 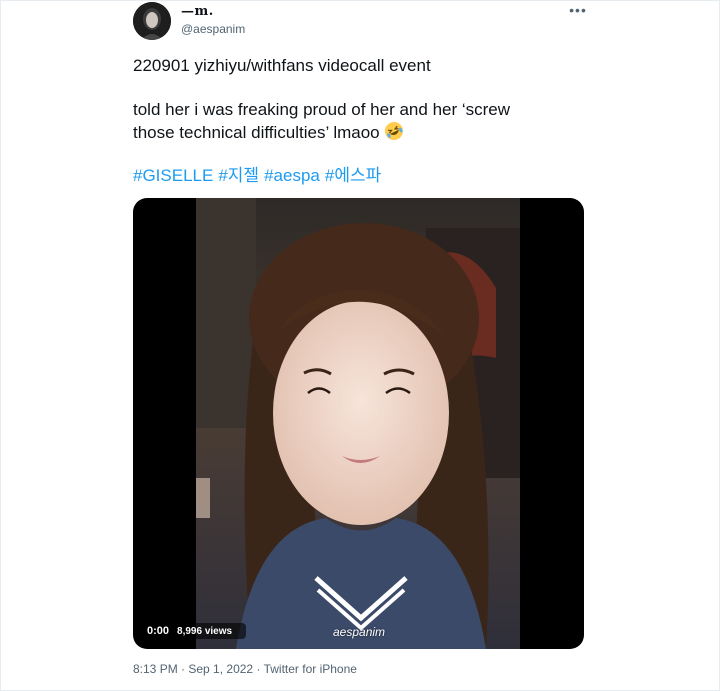 What do you see at coordinates (259, 176) in the screenshot?
I see `hashtag-list: #GISELLE #지젤 #aespa #에스파` at bounding box center [259, 176].